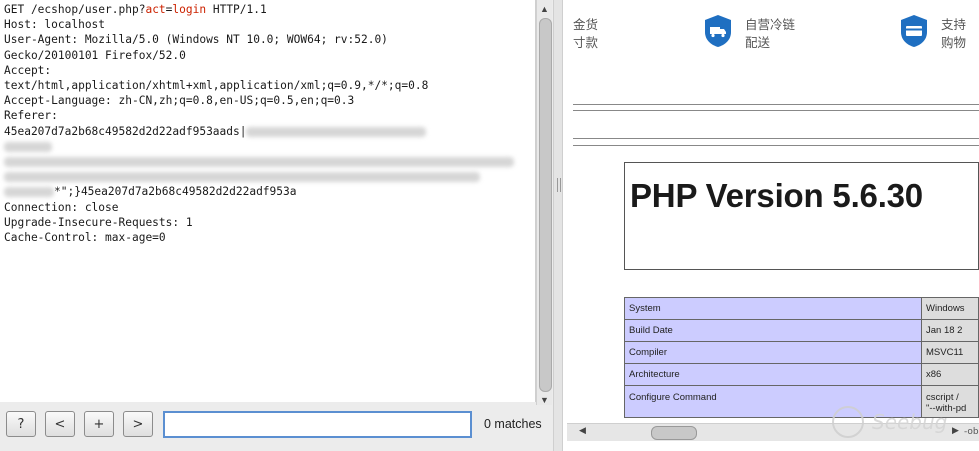 The height and width of the screenshot is (451, 979). What do you see at coordinates (61, 207) in the screenshot?
I see `header-connection: Connection: close` at bounding box center [61, 207].